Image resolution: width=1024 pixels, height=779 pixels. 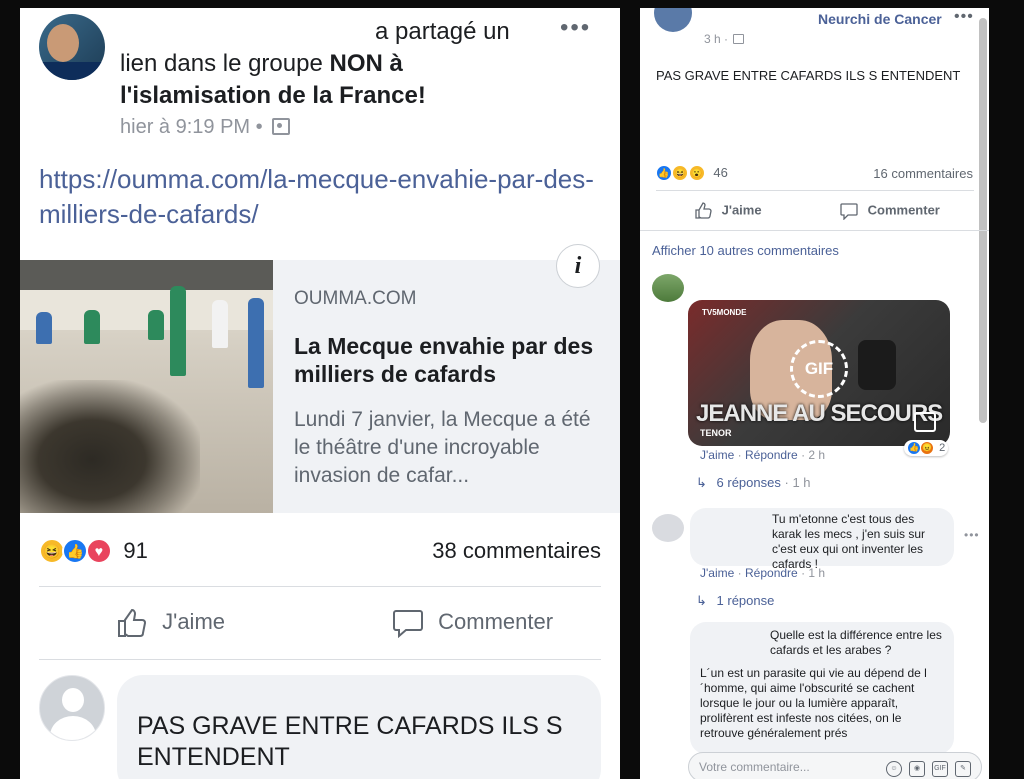 What do you see at coordinates (880, 19) in the screenshot?
I see `group-name: Neurchi de Cancer` at bounding box center [880, 19].